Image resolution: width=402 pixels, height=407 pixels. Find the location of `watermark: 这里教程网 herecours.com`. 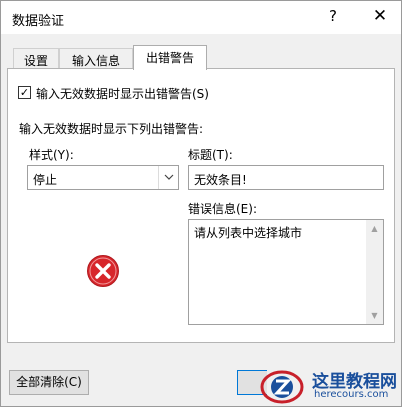

watermark: 这里教程网 herecours.com is located at coordinates (325, 386).